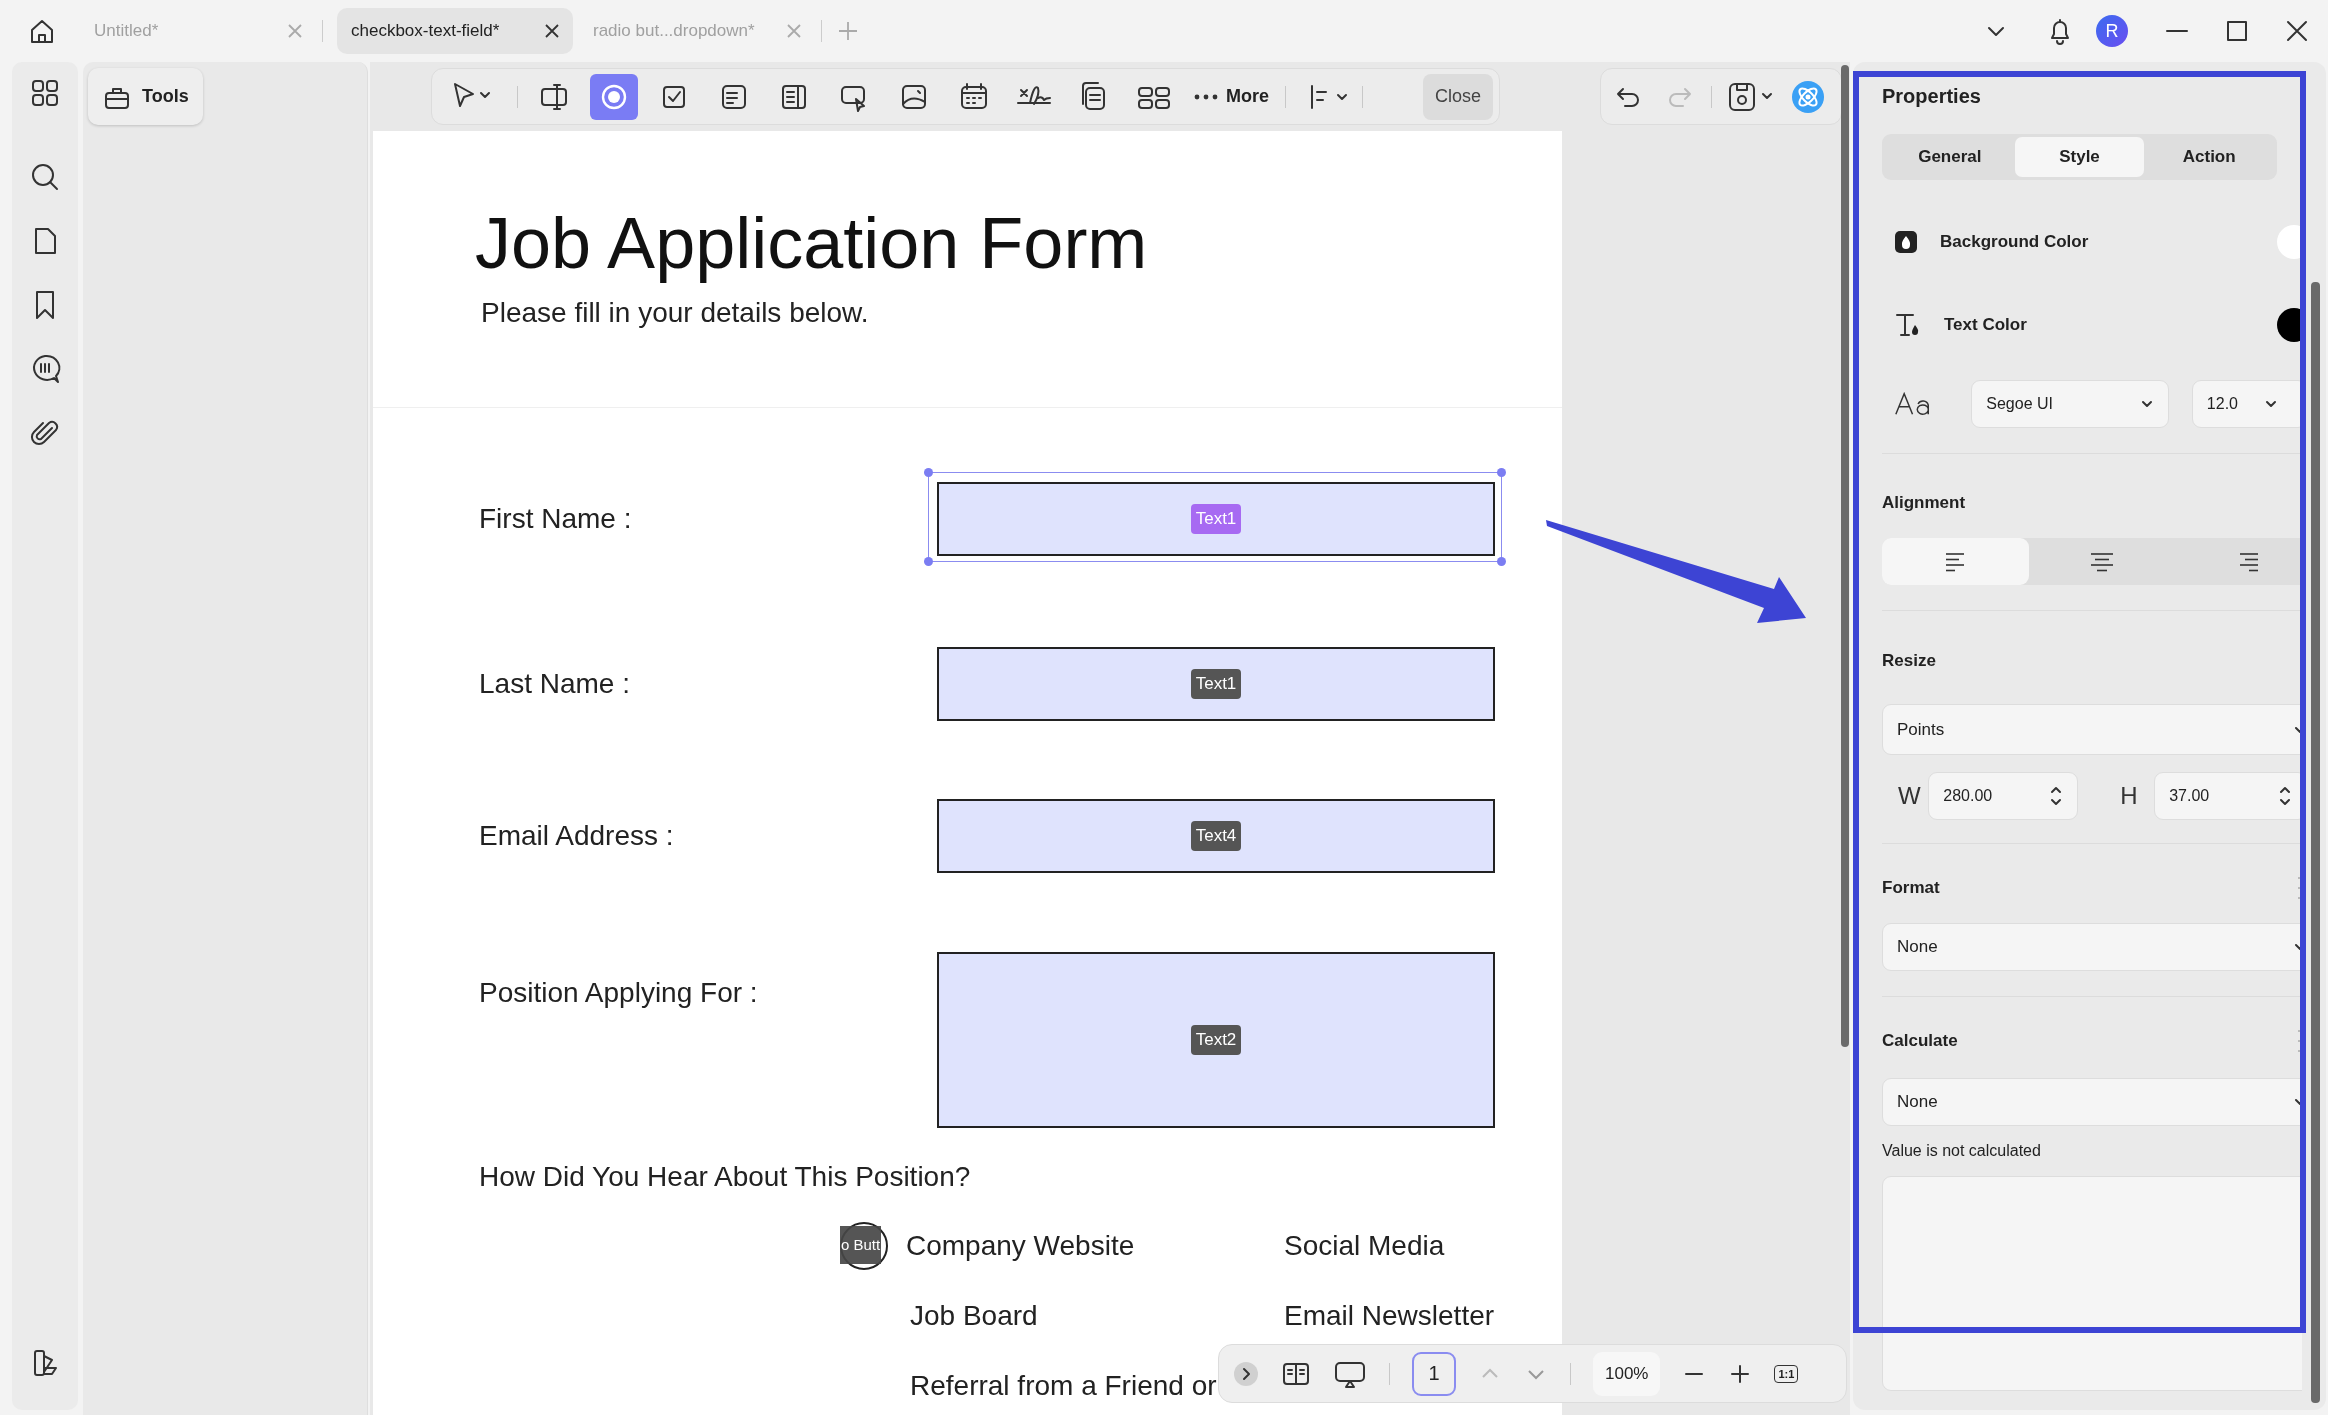 This screenshot has width=2328, height=1415. What do you see at coordinates (554, 684) in the screenshot?
I see `field-label: Last Name :` at bounding box center [554, 684].